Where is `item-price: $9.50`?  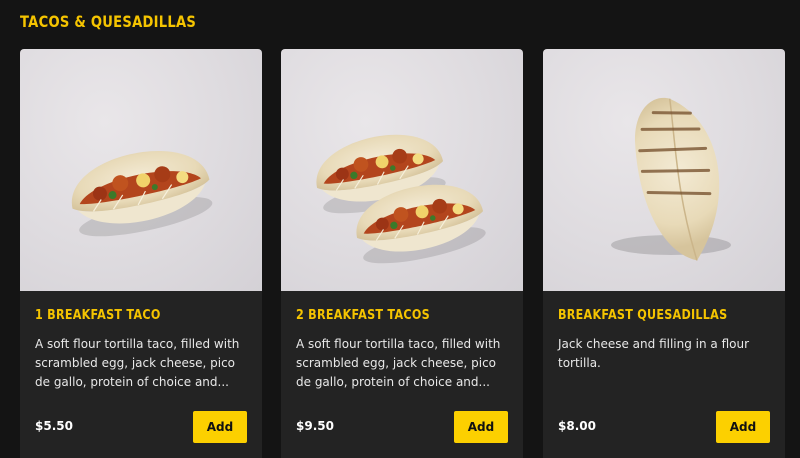 item-price: $9.50 is located at coordinates (315, 426).